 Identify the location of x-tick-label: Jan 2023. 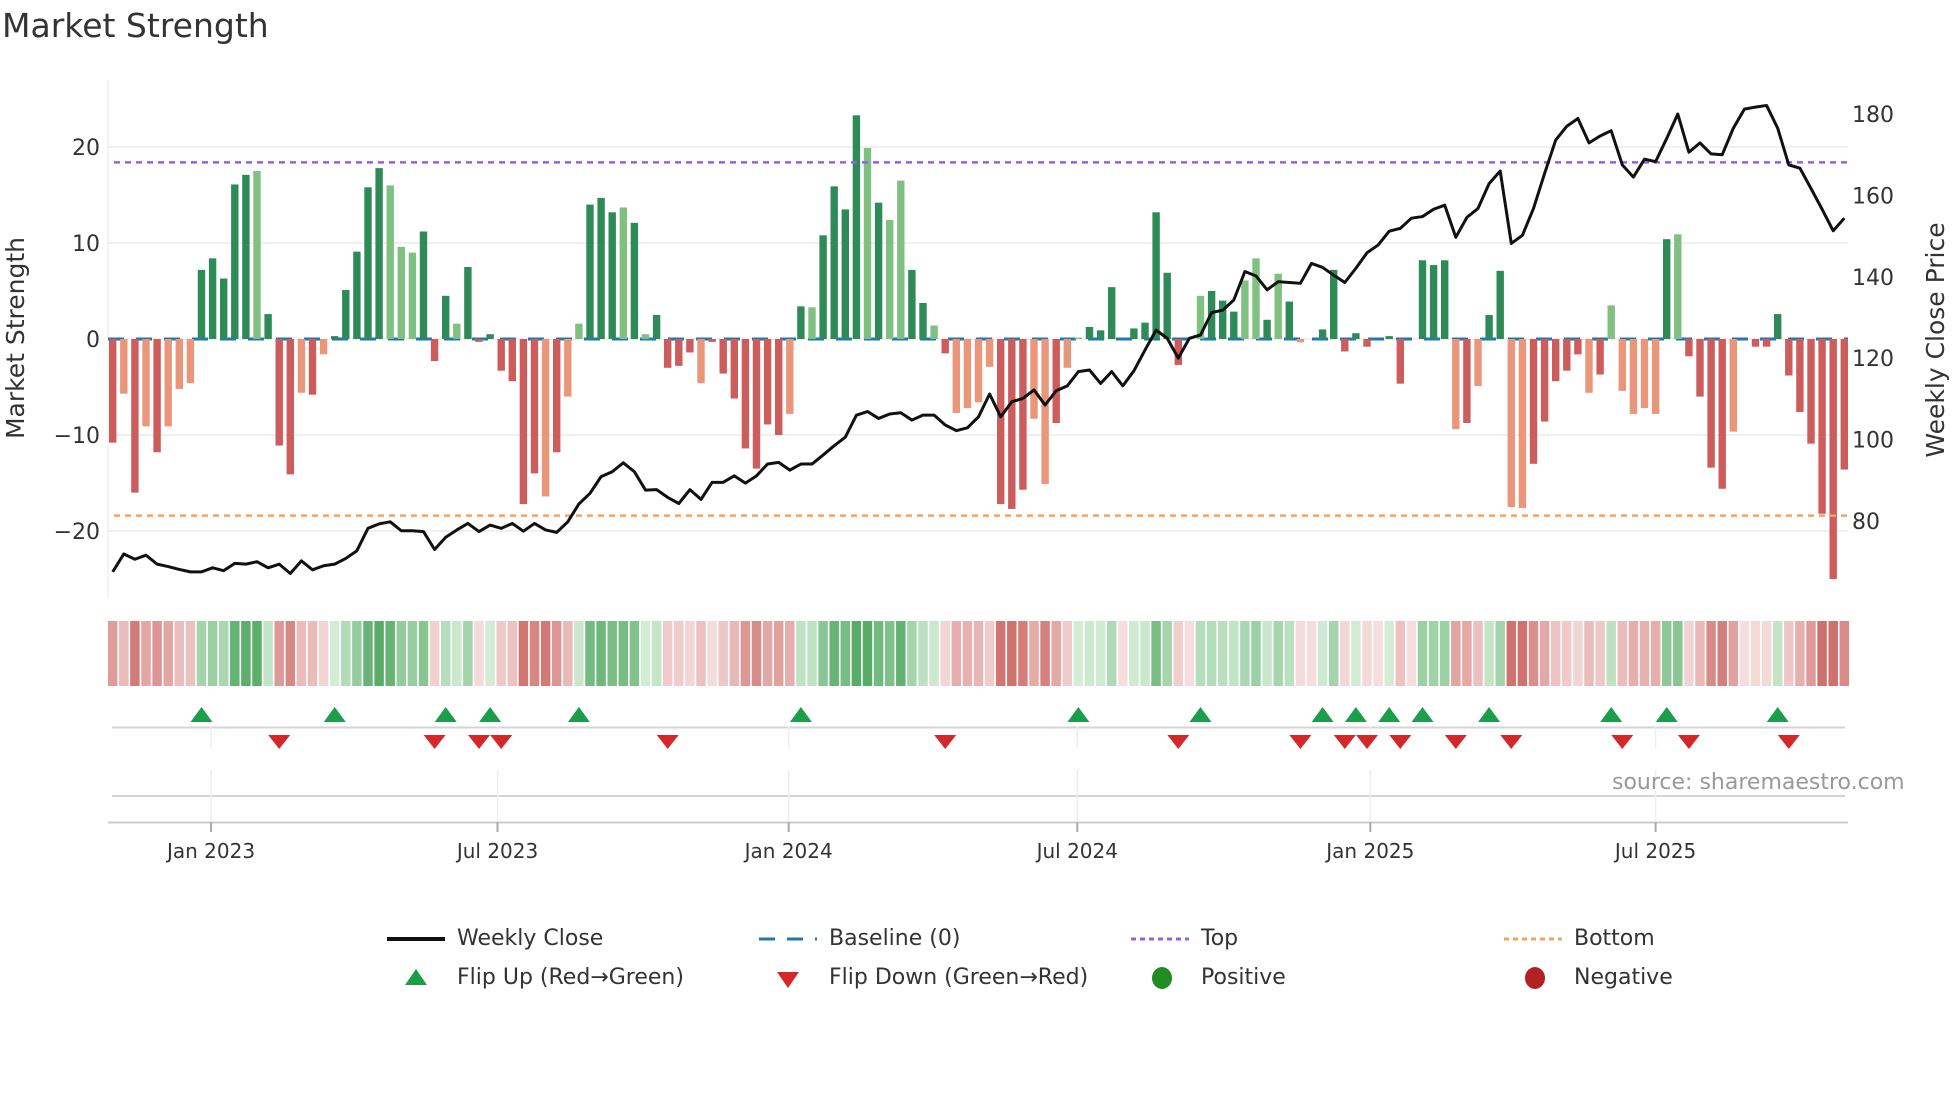
(210, 851).